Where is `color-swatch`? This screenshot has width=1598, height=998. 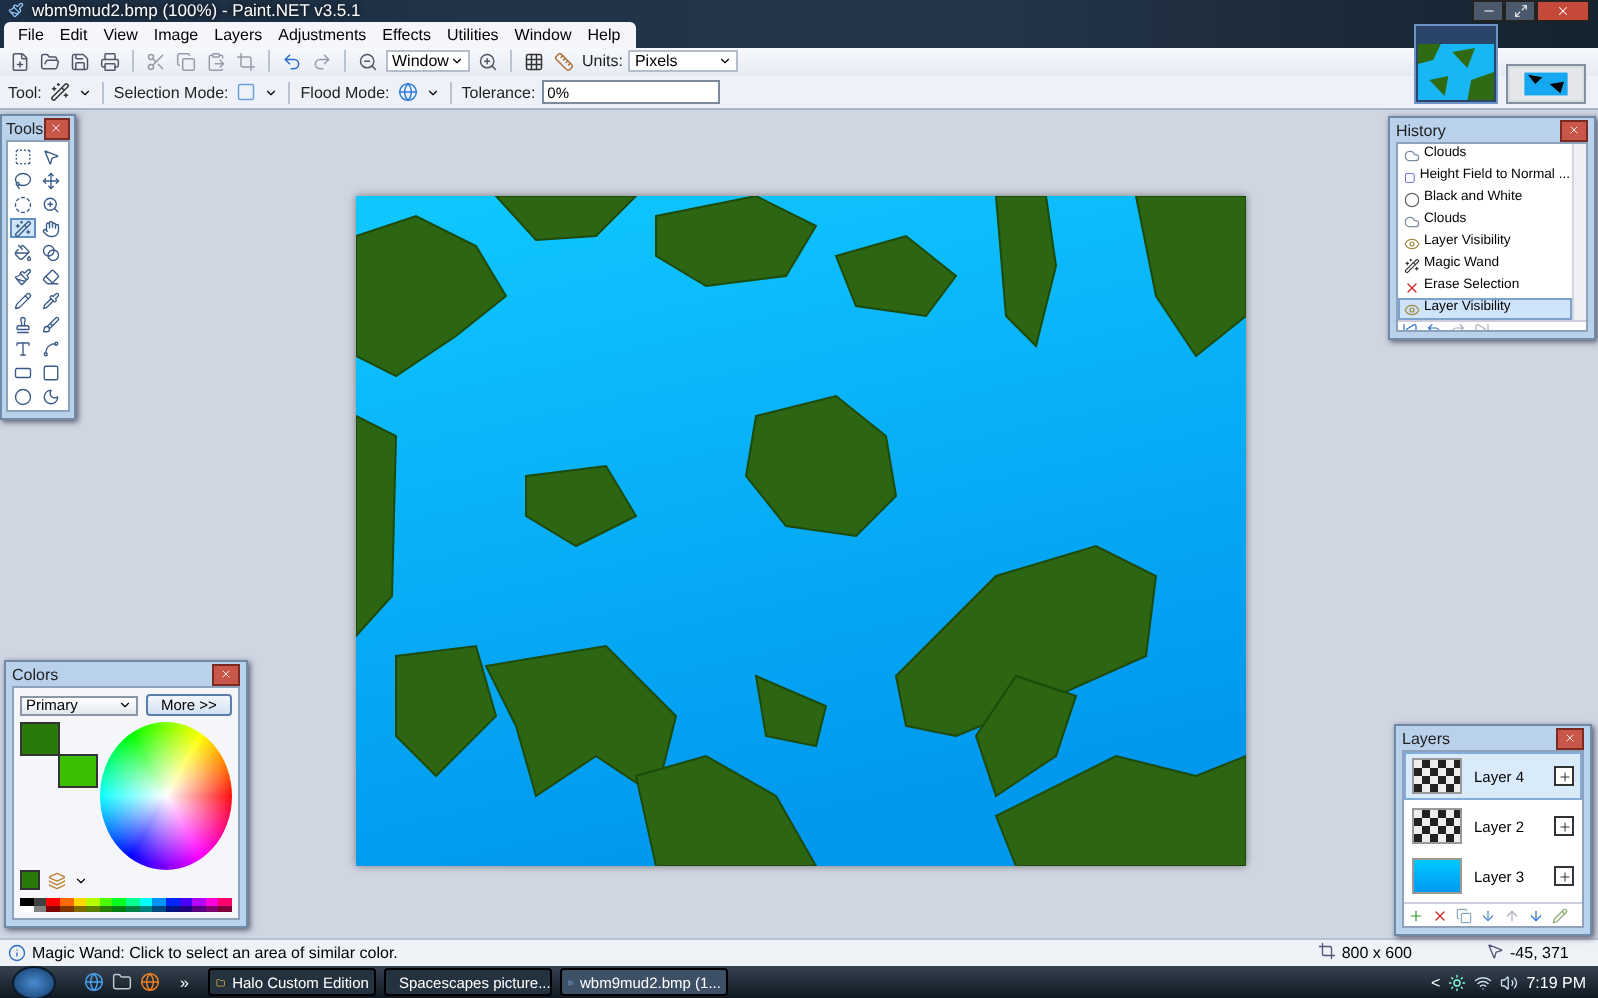
color-swatch is located at coordinates (30, 880).